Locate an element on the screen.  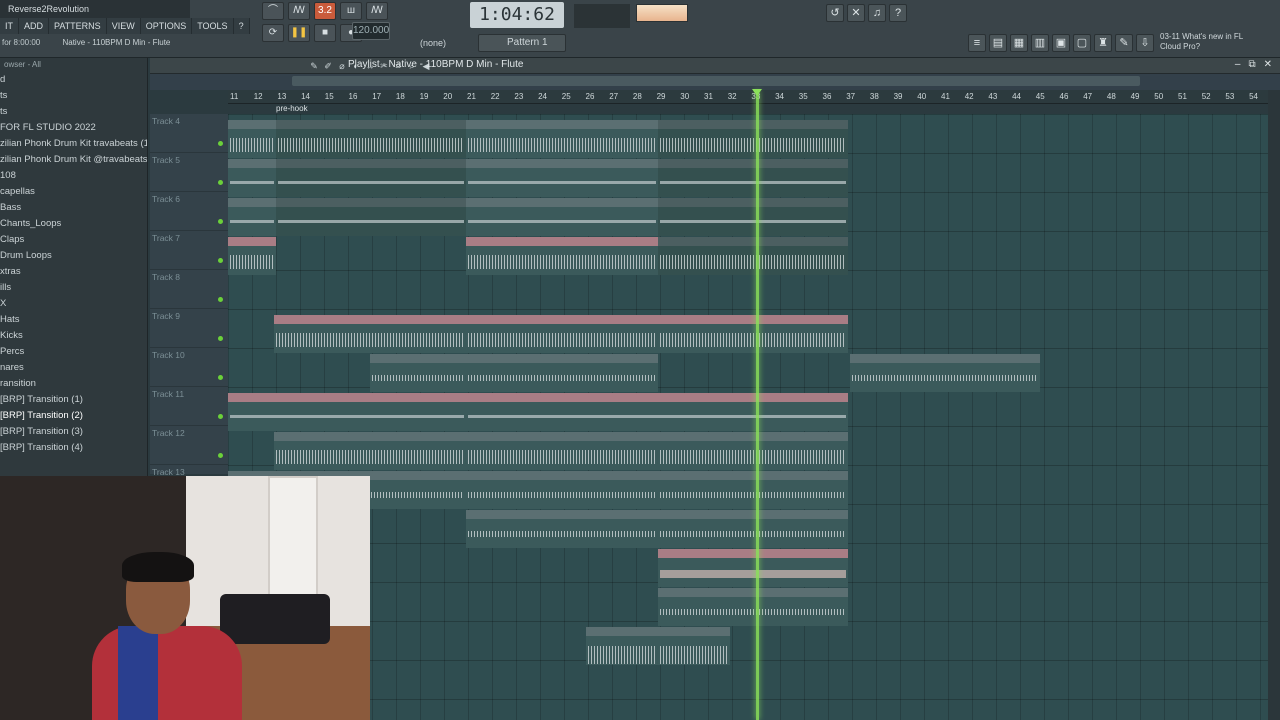
clip: Native - 110BPM D Min - Flute is located at coordinates (562, 373).